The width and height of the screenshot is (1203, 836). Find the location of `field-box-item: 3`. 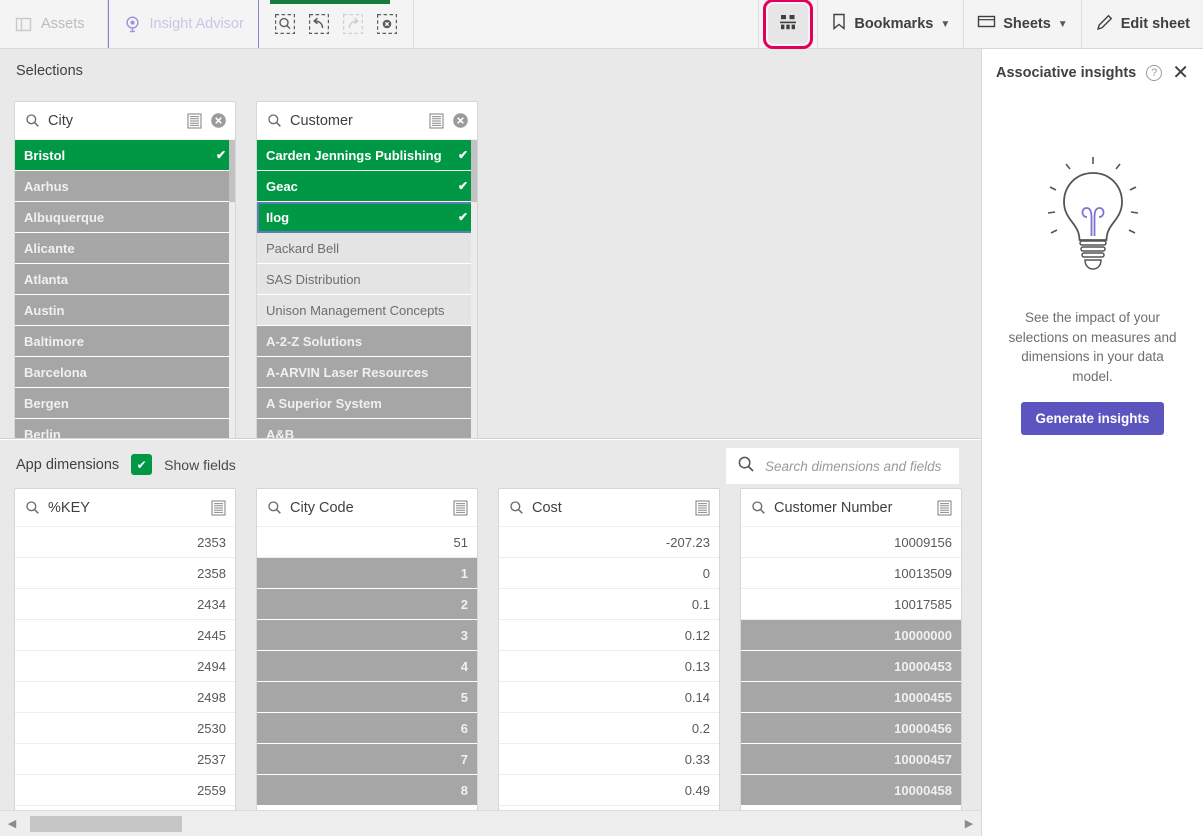

field-box-item: 3 is located at coordinates (367, 635).